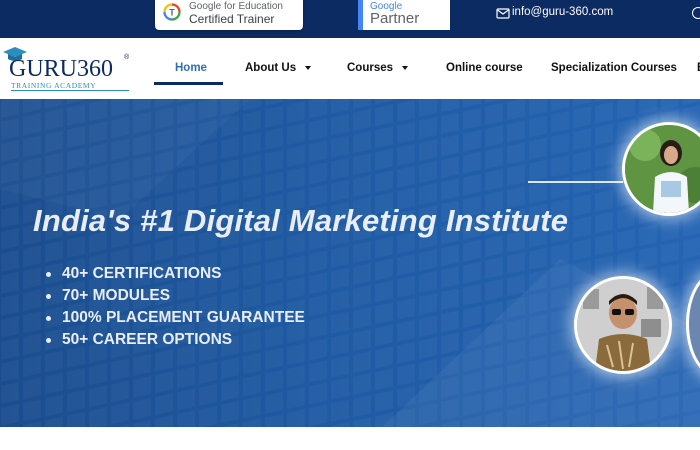  I want to click on email-link: info@guru-360.com, so click(562, 12).